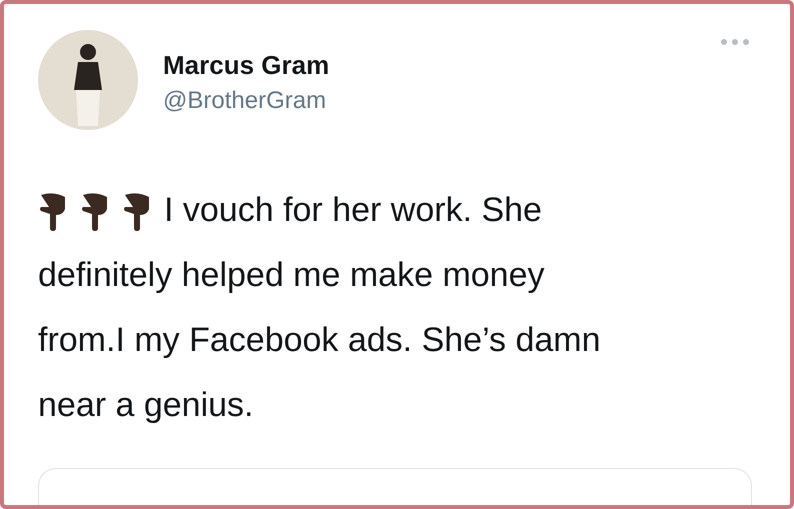  Describe the element at coordinates (291, 275) in the screenshot. I see `tweet-text-line: definitely helped me make money` at that location.